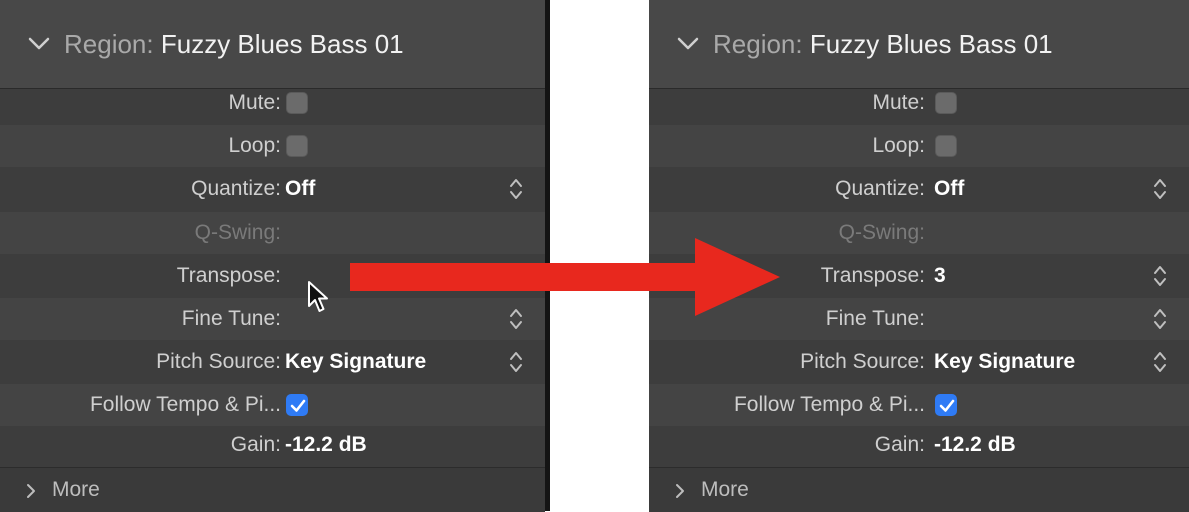 Image resolution: width=1189 pixels, height=512 pixels. I want to click on mouse-pointer-icon, so click(318, 296).